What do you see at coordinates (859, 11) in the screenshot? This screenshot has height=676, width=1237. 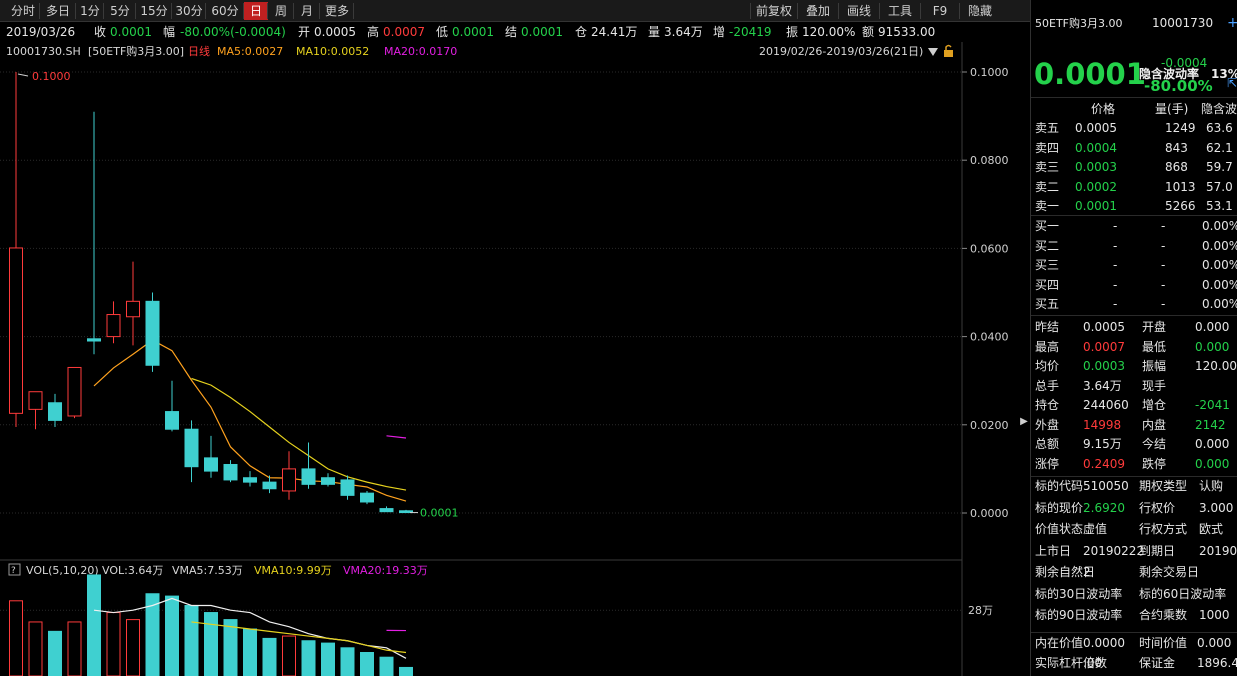 I see `tool-button-2: 画线` at bounding box center [859, 11].